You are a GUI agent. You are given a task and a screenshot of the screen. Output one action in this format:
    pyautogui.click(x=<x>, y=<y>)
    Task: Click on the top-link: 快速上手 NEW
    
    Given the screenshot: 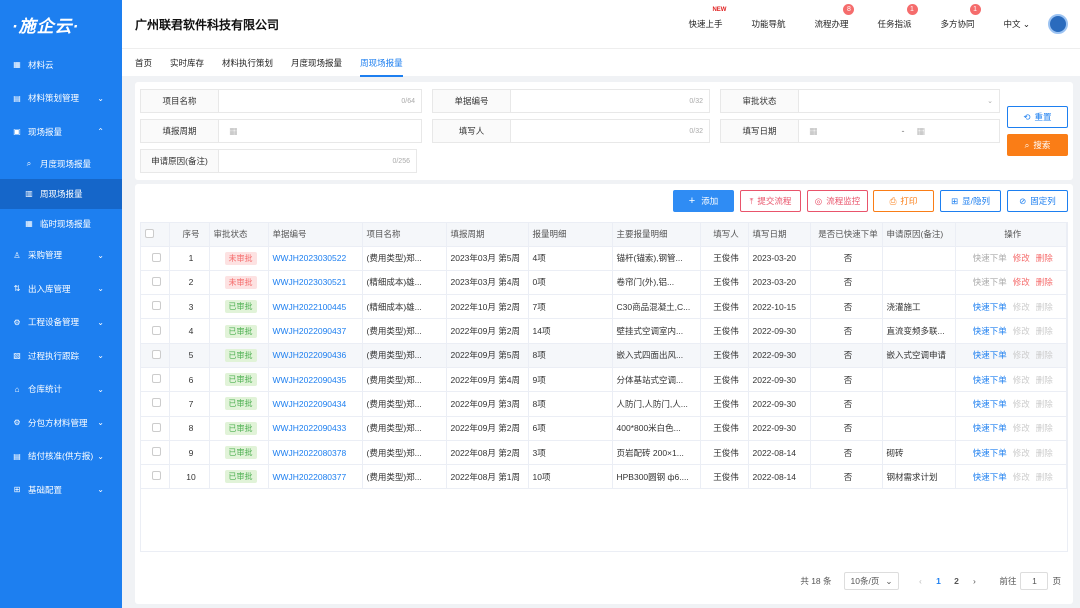 What is the action you would take?
    pyautogui.click(x=707, y=18)
    